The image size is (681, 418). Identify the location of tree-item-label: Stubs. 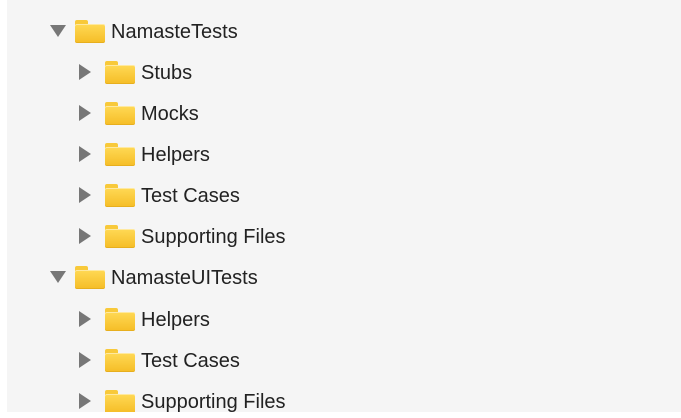
(167, 73).